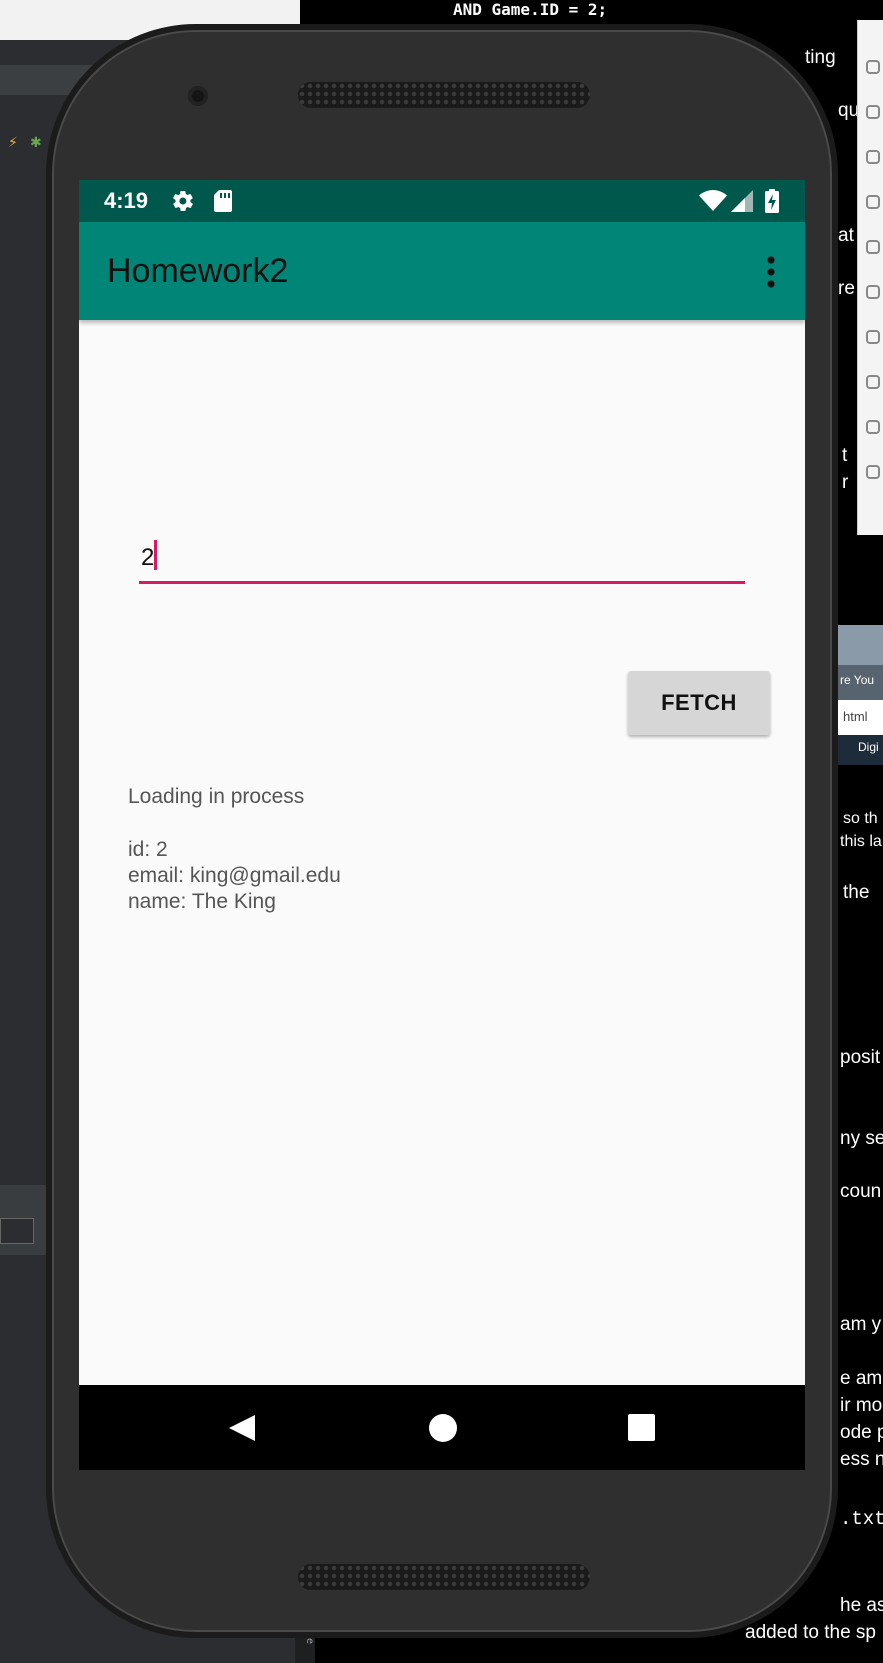 Image resolution: width=883 pixels, height=1663 pixels. I want to click on bottom-speaker-grille, so click(444, 1577).